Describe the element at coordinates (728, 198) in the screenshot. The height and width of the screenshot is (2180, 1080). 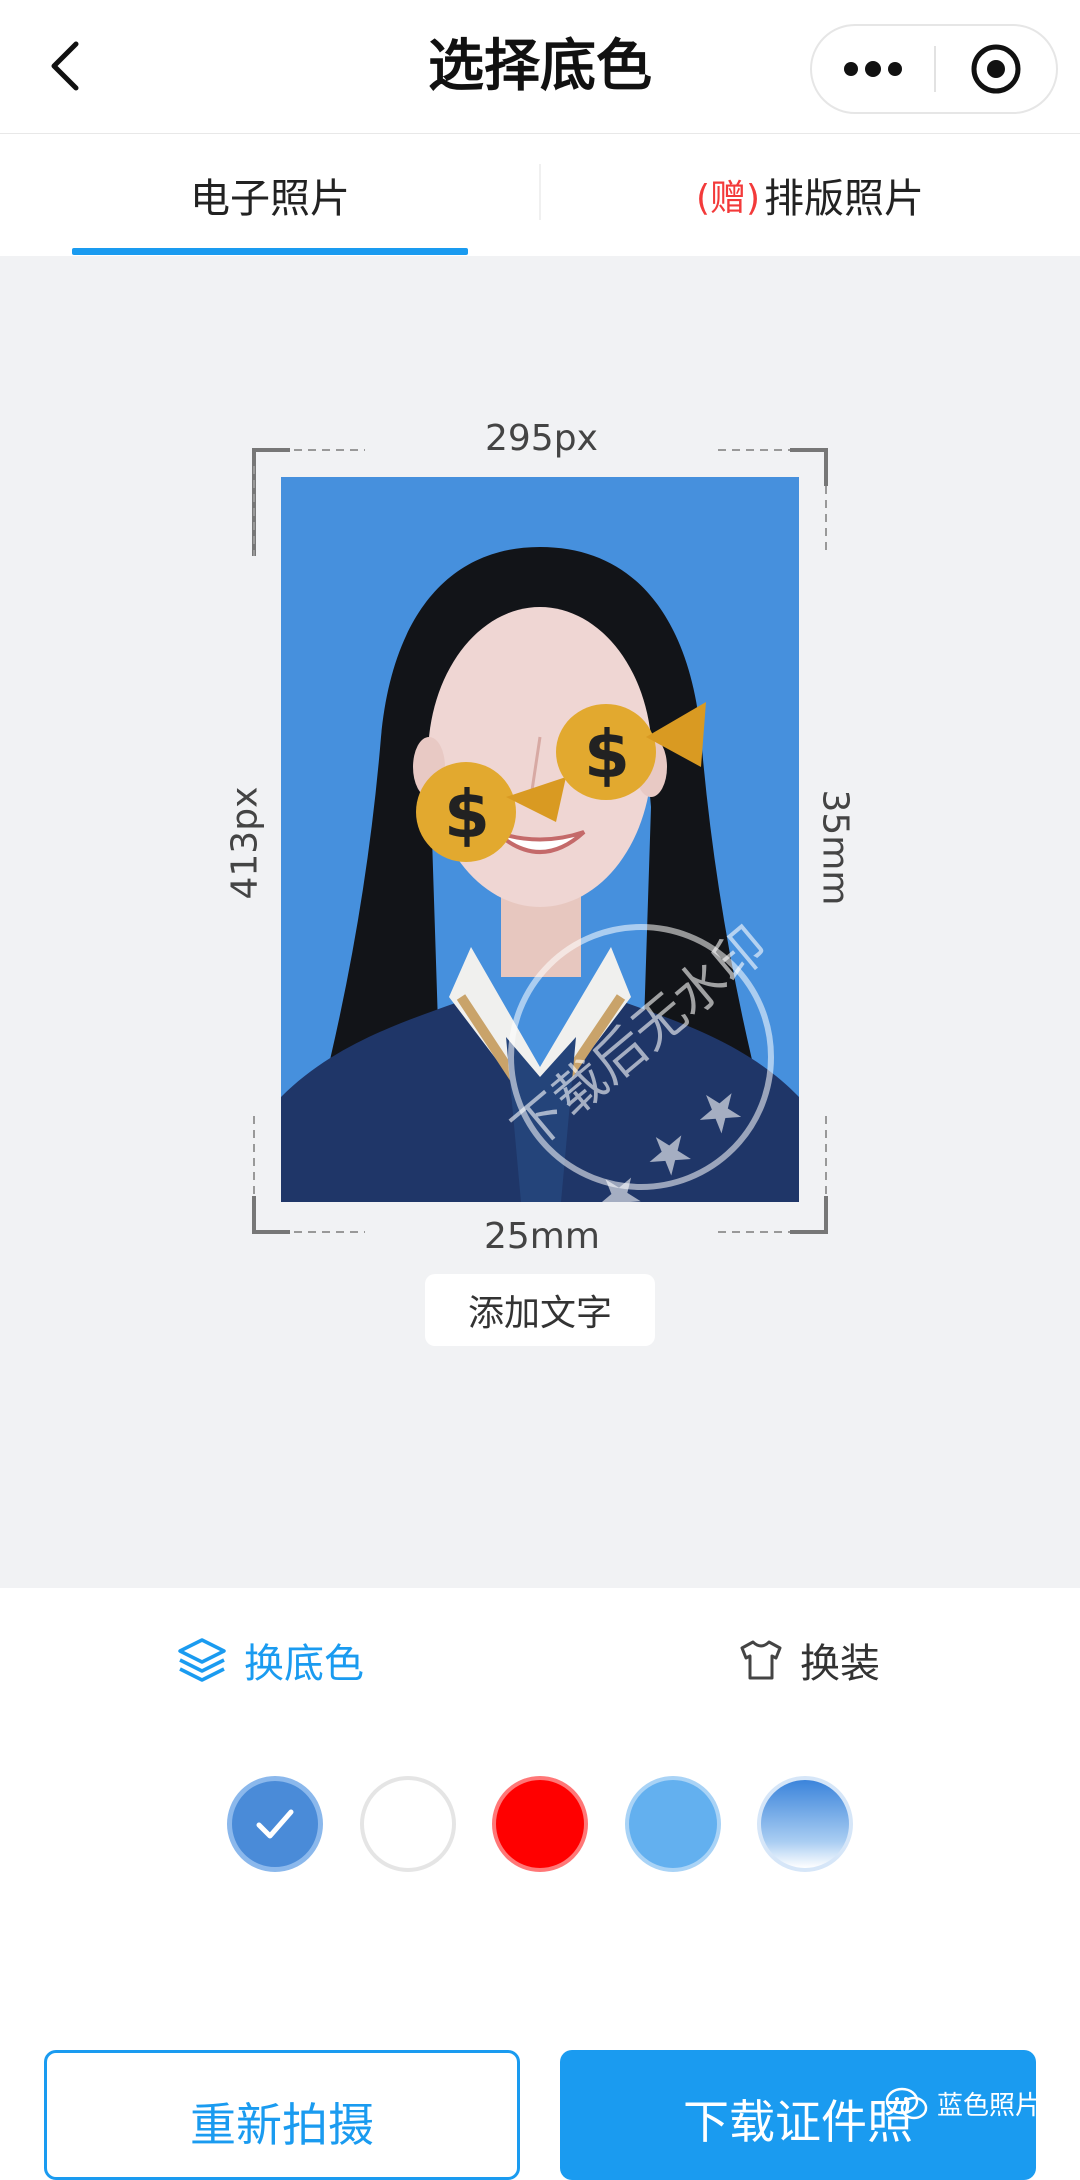
I see `gift-tag: (赠)` at that location.